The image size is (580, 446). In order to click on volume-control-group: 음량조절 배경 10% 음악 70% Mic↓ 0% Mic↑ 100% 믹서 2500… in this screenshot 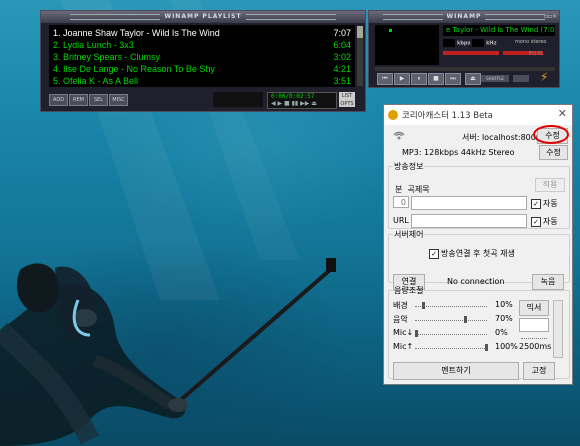, I will do `click(479, 332)`.